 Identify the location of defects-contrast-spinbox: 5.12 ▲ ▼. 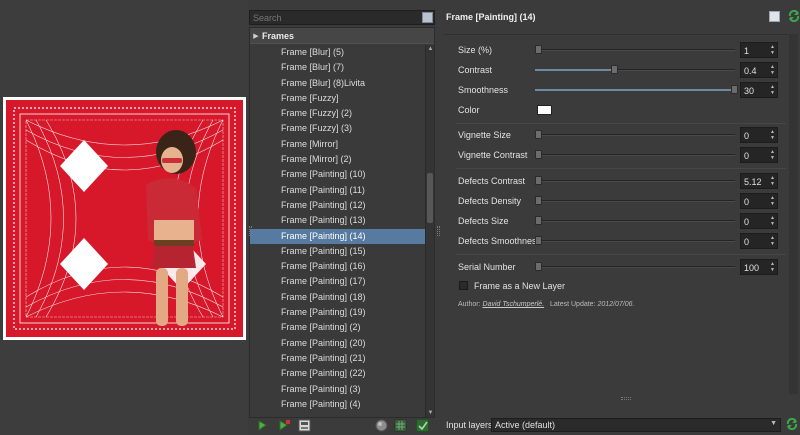
(759, 181).